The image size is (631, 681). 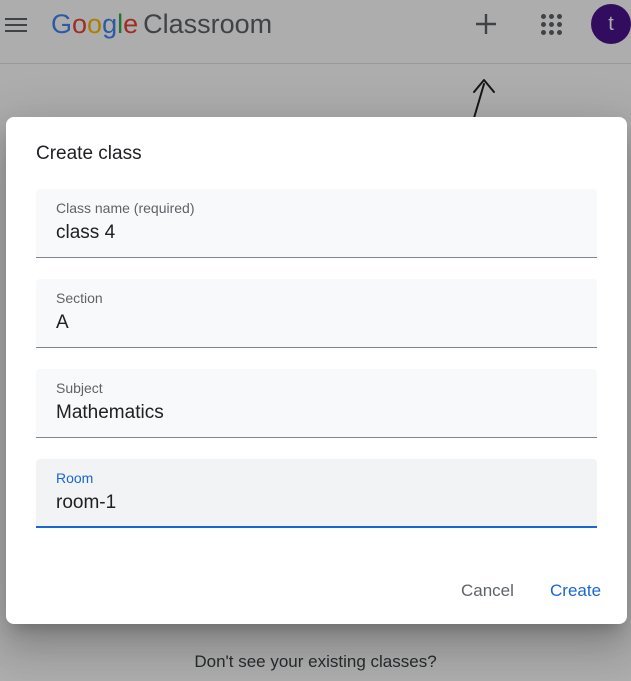 I want to click on cancel-button: Cancel, so click(x=487, y=591).